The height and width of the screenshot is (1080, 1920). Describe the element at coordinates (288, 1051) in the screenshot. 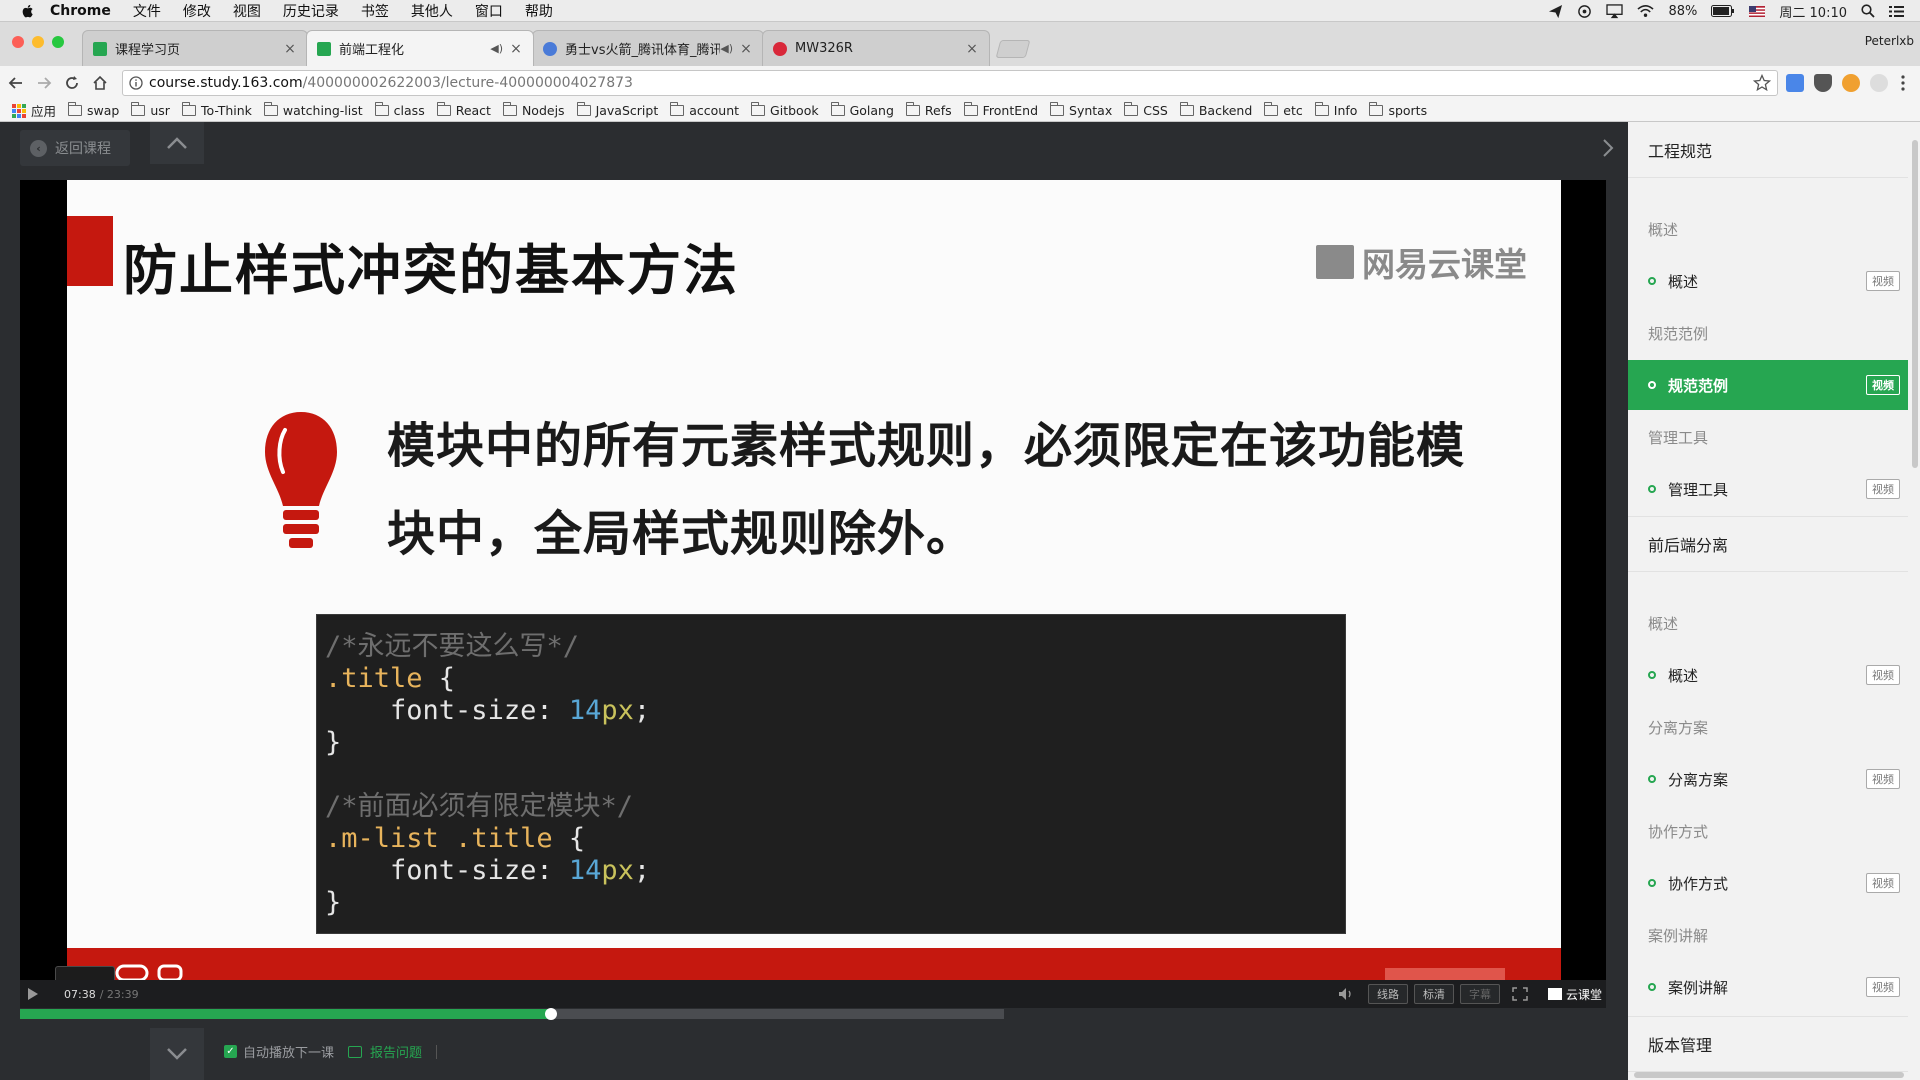

I see `autoplay-label: 自动播放下一课` at that location.